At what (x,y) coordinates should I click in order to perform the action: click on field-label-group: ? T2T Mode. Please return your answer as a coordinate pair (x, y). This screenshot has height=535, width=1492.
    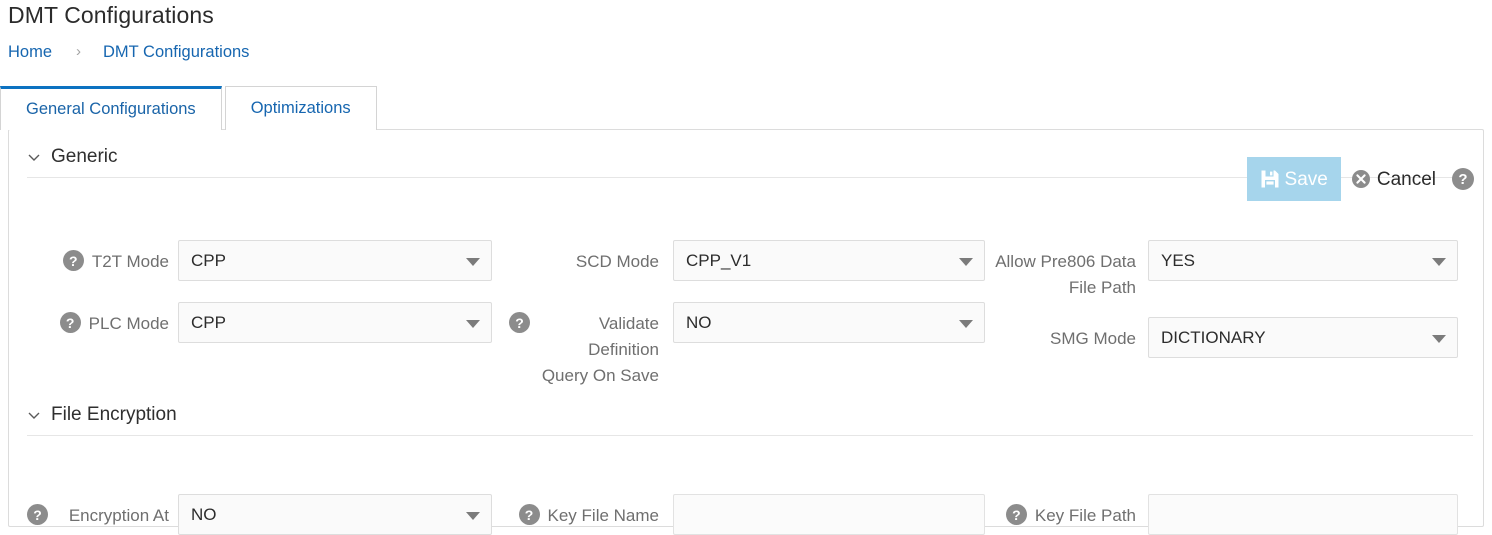
    Looking at the image, I should click on (98, 257).